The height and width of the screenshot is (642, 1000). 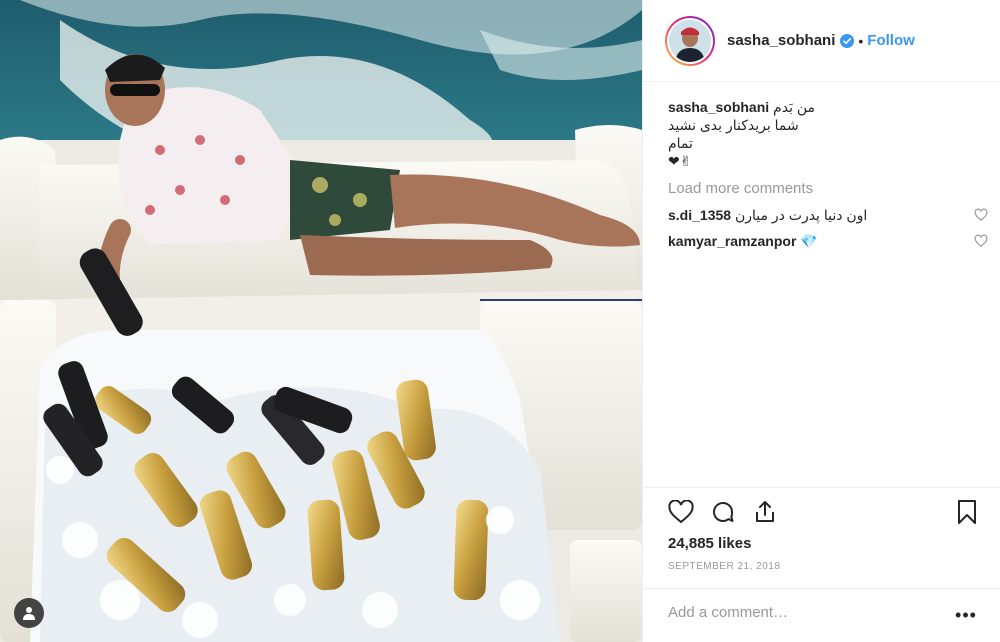 What do you see at coordinates (680, 143) in the screenshot?
I see `caption-line-3: تمام` at bounding box center [680, 143].